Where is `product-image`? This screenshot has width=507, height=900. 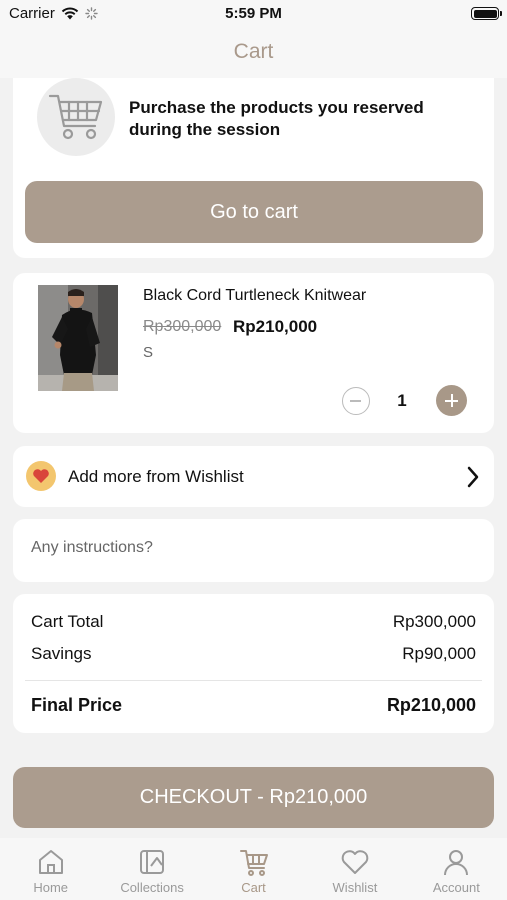 product-image is located at coordinates (78, 338).